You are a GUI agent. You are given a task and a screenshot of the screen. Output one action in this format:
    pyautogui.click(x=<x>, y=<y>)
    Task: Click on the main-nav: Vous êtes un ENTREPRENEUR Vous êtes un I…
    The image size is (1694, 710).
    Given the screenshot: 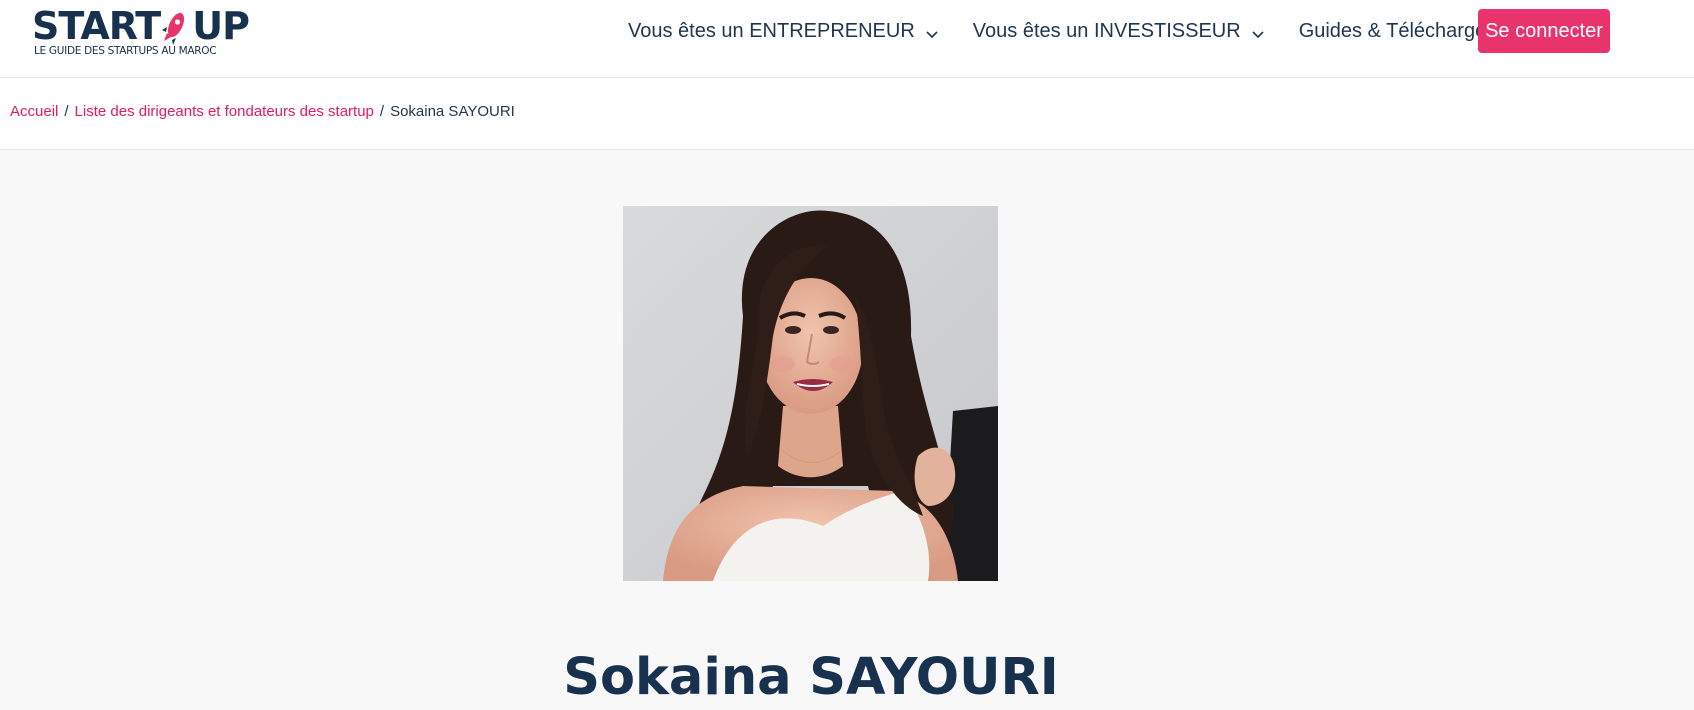 What is the action you would take?
    pyautogui.click(x=1108, y=31)
    